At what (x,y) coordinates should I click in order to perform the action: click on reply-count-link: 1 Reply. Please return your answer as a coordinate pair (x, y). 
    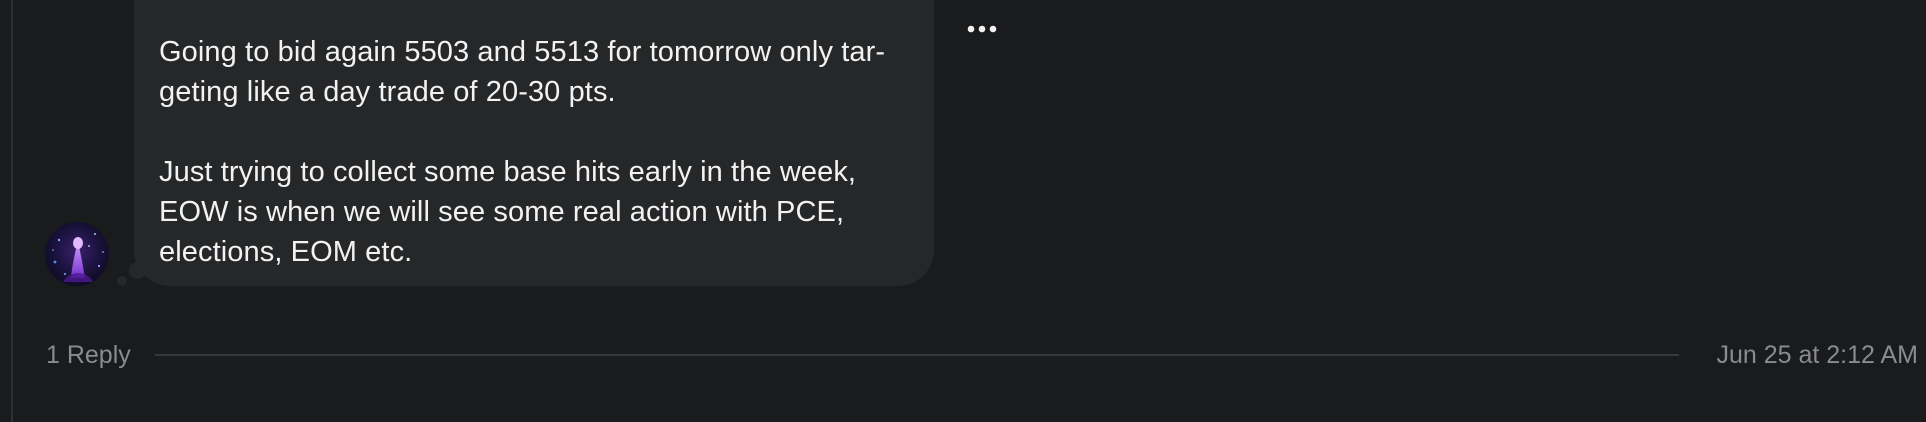
    Looking at the image, I should click on (88, 355).